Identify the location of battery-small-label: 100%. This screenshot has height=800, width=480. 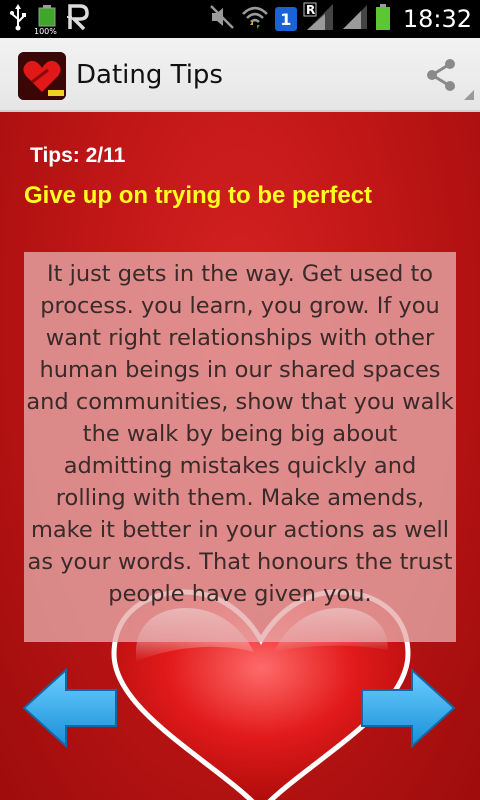
(45, 31).